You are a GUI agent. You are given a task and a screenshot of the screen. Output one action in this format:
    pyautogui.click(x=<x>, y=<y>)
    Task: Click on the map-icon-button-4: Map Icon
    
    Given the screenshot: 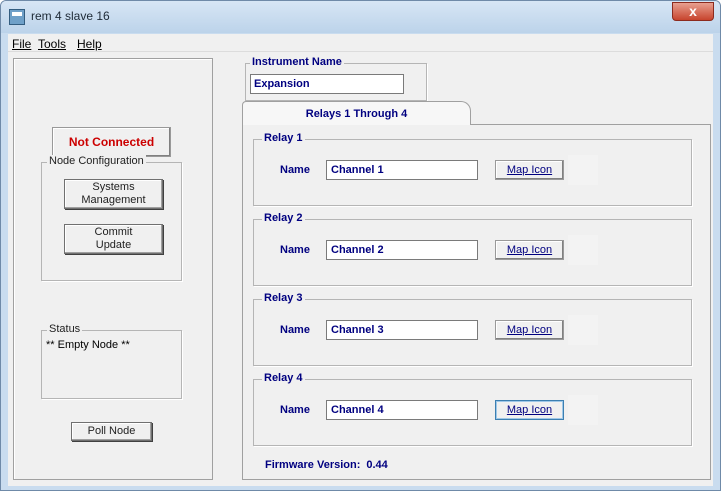 What is the action you would take?
    pyautogui.click(x=529, y=410)
    